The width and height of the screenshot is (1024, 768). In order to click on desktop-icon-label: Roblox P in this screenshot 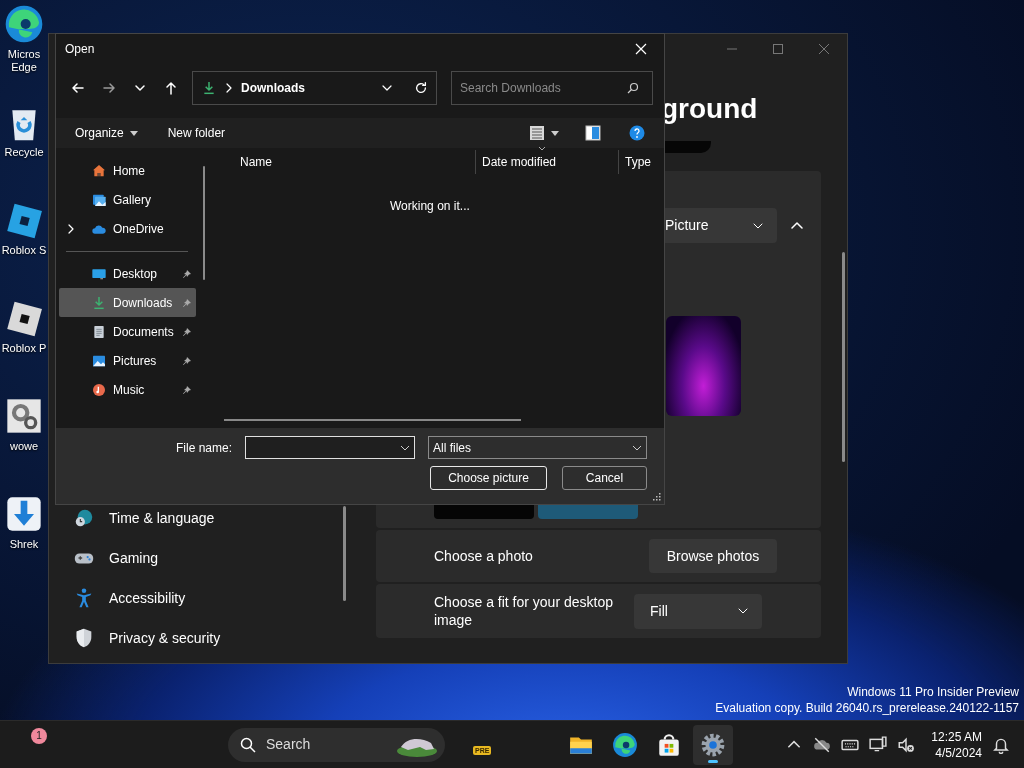, I will do `click(24, 348)`.